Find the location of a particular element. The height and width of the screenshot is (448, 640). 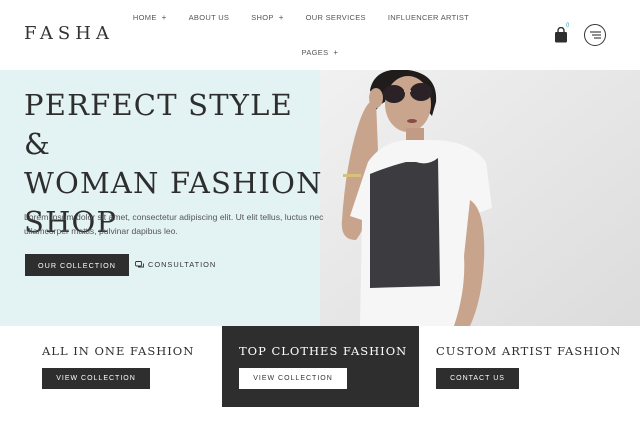

chat-icon is located at coordinates (139, 263).